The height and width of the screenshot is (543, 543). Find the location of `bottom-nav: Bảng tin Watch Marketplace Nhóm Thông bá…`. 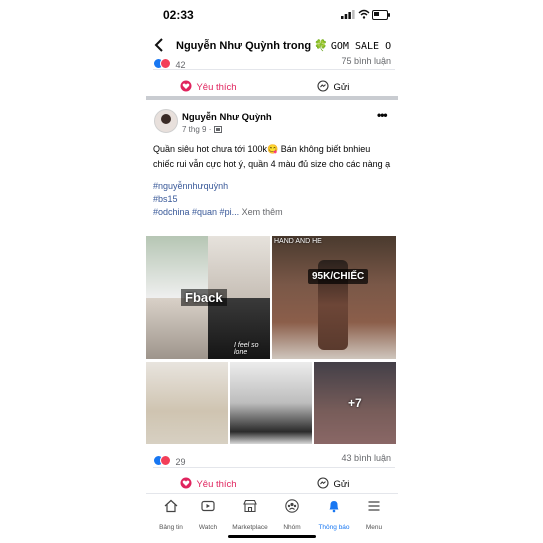

bottom-nav: Bảng tin Watch Marketplace Nhóm Thông bá… is located at coordinates (272, 514).